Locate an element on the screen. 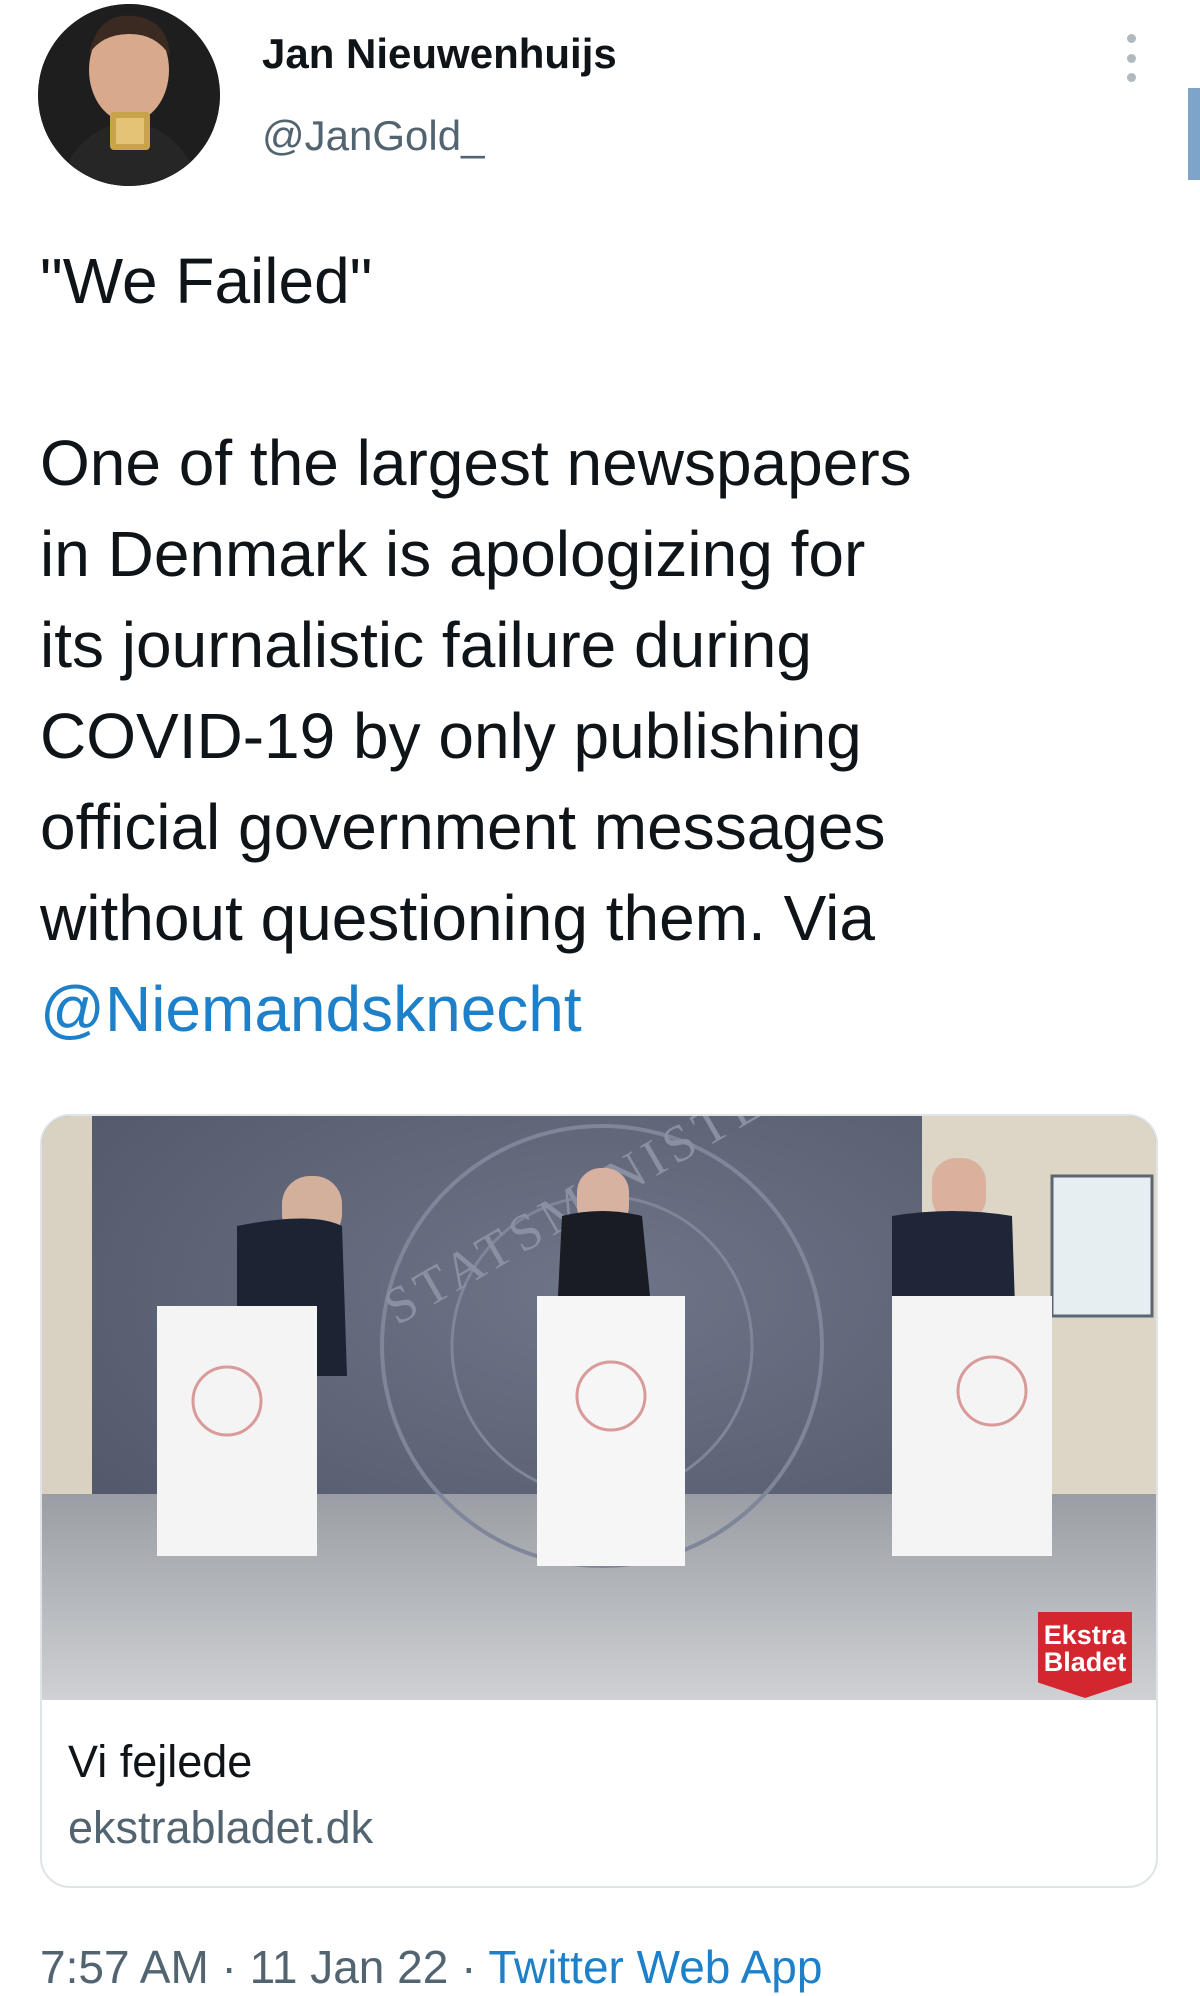 This screenshot has height=1996, width=1200. ekstra-bladet-logo: Ekstra Bladet is located at coordinates (1085, 1655).